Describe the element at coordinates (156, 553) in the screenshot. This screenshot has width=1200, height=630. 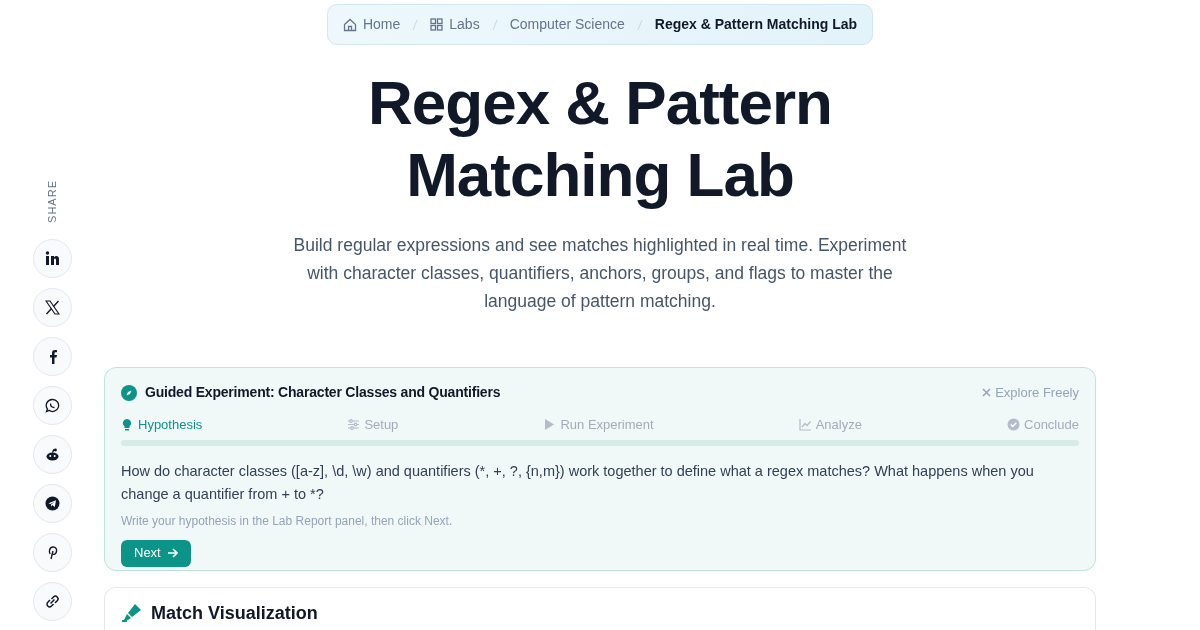
I see `next-button: Next` at that location.